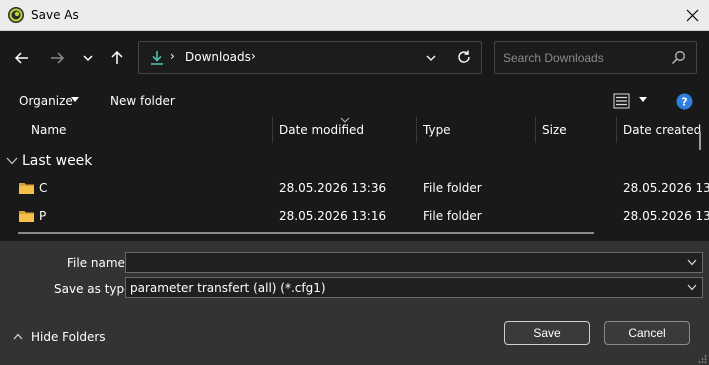  I want to click on save-as-type-value: parameter transfert (all) (*.cfg1), so click(228, 288).